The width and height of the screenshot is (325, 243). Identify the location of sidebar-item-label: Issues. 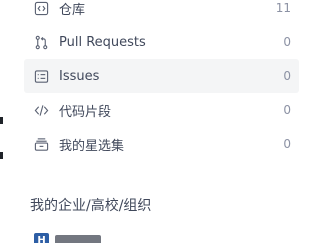
(79, 76).